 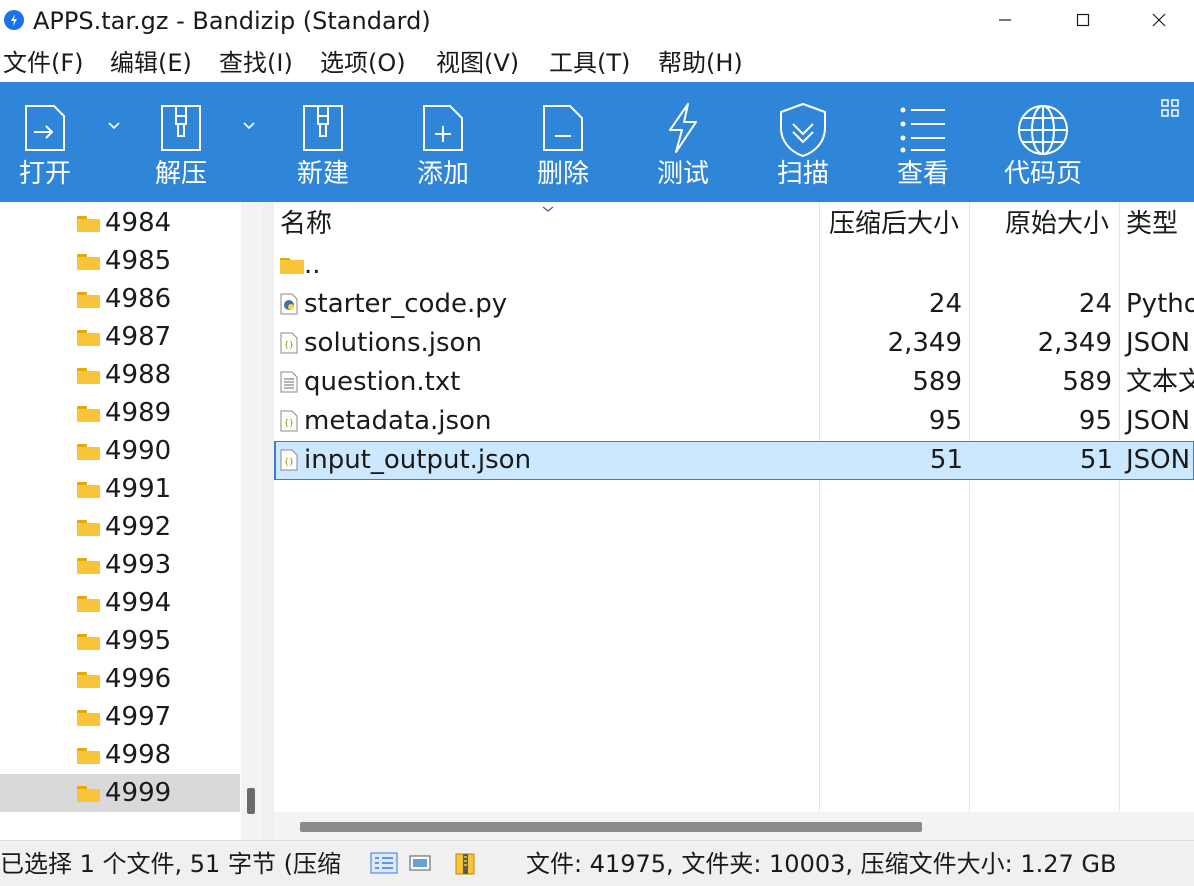 What do you see at coordinates (114, 126) in the screenshot?
I see `open-dropdown-arrow` at bounding box center [114, 126].